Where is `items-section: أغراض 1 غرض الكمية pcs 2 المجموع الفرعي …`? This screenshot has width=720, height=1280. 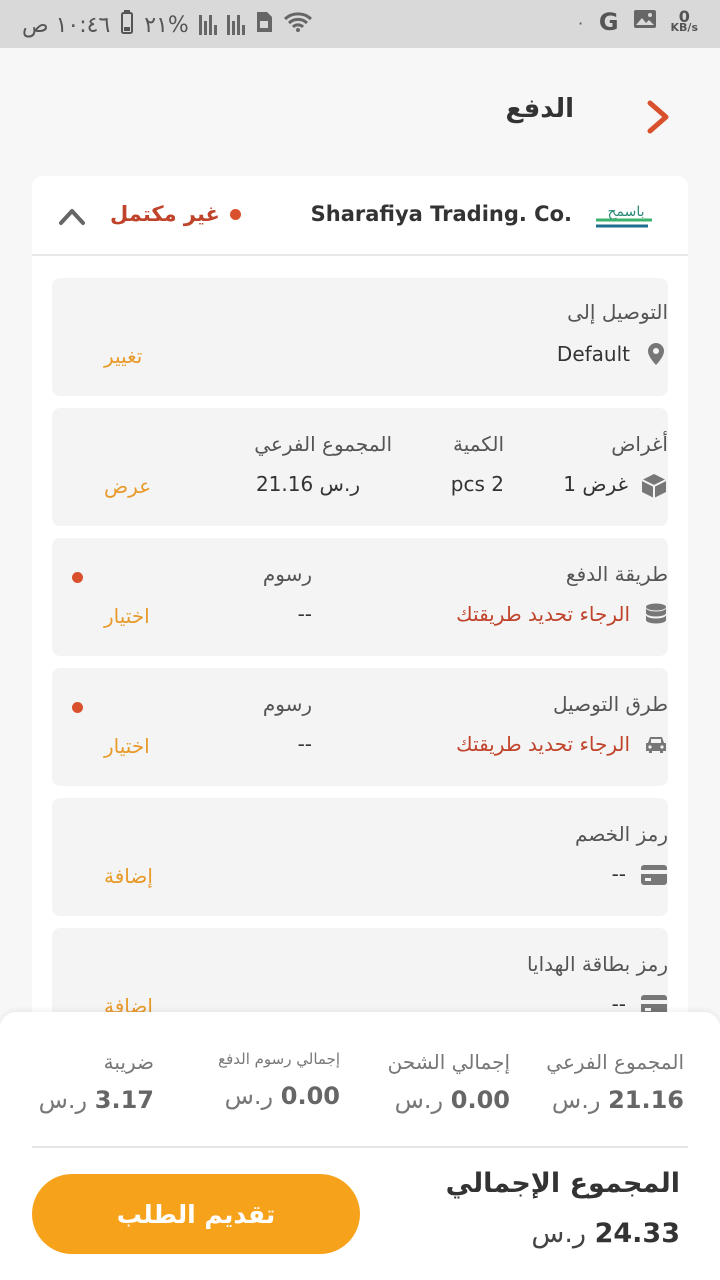
items-section: أغراض 1 غرض الكمية pcs 2 المجموع الفرعي … is located at coordinates (360, 467).